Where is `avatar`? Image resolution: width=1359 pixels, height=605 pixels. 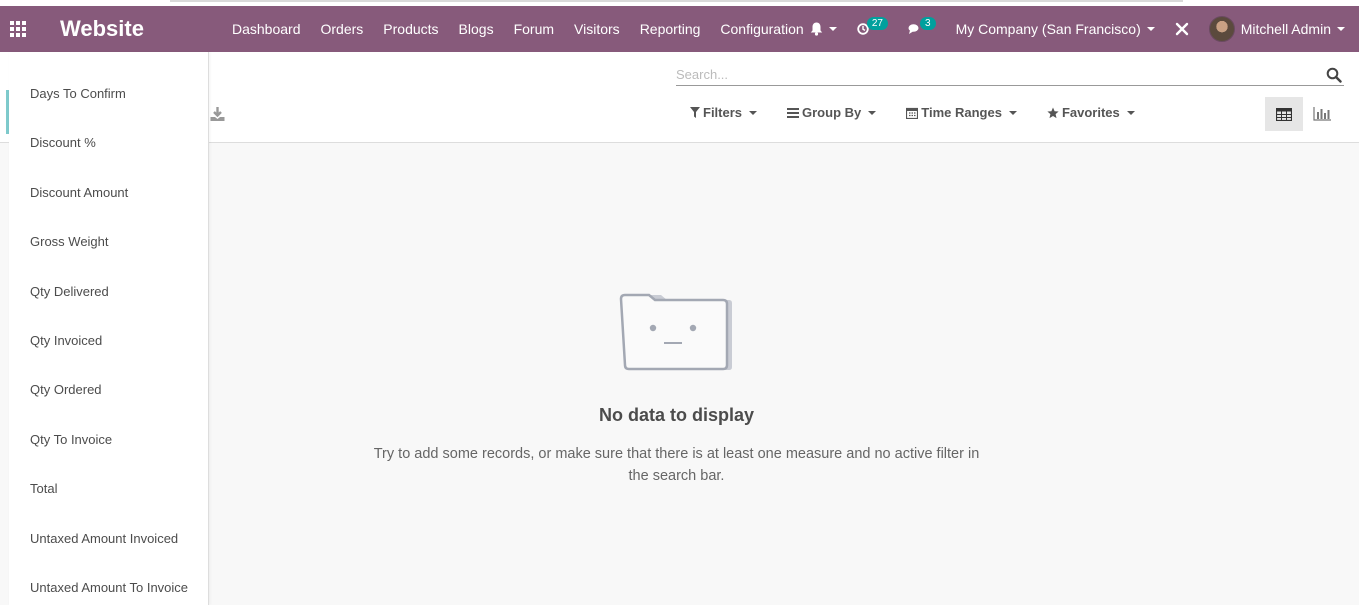
avatar is located at coordinates (1221, 29).